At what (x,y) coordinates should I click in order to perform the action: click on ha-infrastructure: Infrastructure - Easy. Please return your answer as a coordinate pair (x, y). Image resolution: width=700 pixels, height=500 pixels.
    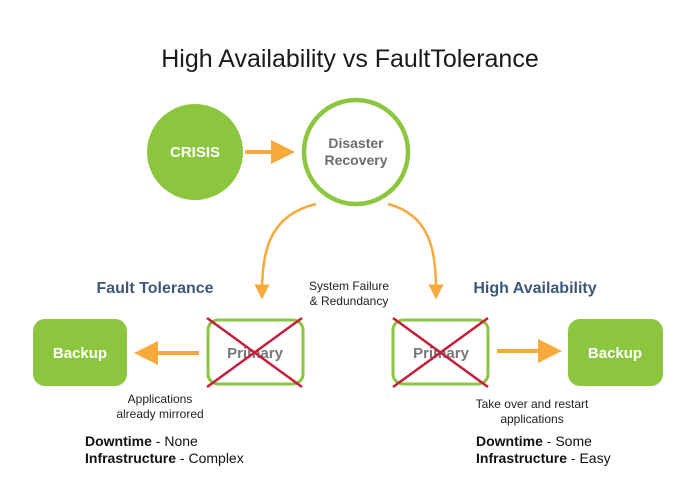
    Looking at the image, I should click on (543, 458).